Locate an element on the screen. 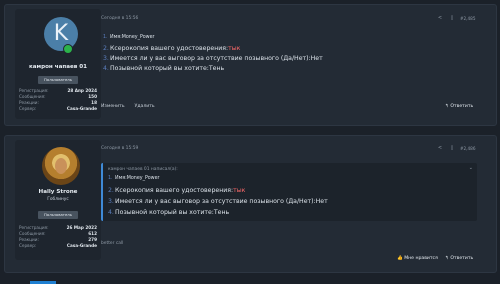  edit-button: Изменить is located at coordinates (113, 106).